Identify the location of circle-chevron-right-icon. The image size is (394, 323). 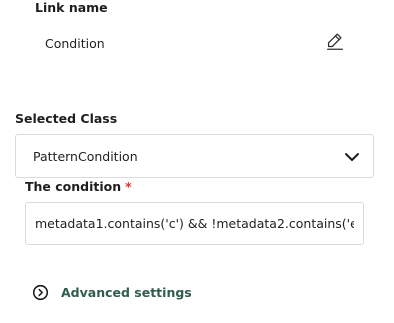
(40, 292).